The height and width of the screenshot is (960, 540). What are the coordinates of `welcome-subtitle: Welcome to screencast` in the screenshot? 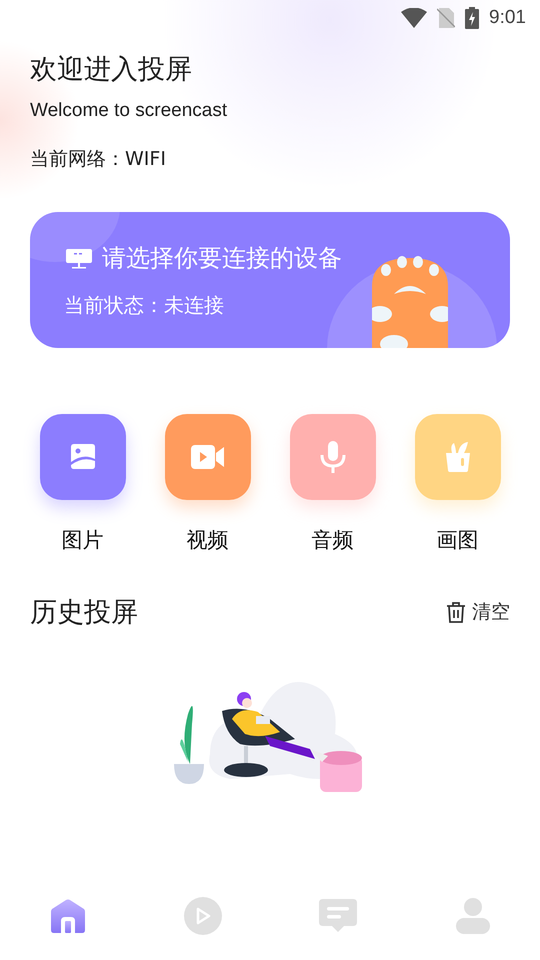 It's located at (129, 111).